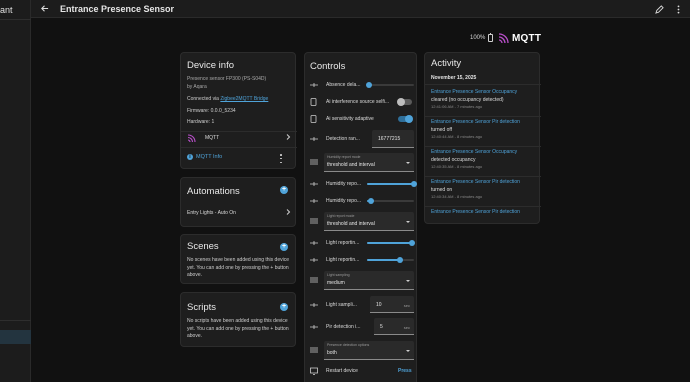  I want to click on device-more-icon, so click(281, 158).